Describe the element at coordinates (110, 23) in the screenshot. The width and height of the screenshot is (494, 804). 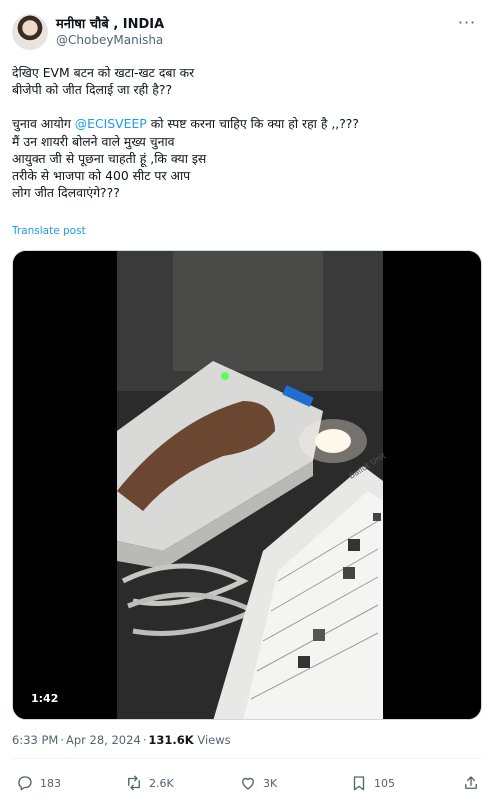
I see `author-display-name: मनीषा चौबे , INDIA` at that location.